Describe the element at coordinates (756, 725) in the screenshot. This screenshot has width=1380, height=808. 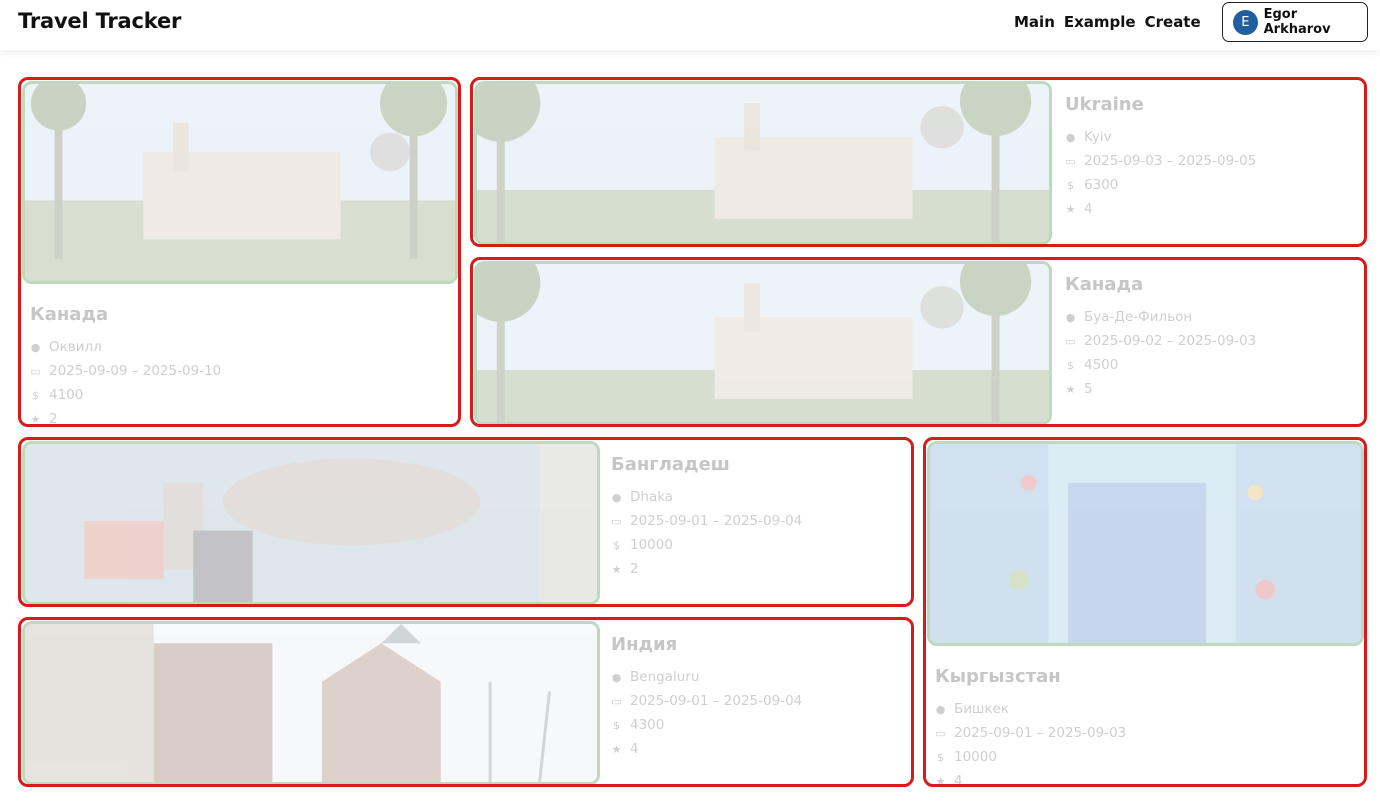
I see `trip-cost-row: $4300` at that location.